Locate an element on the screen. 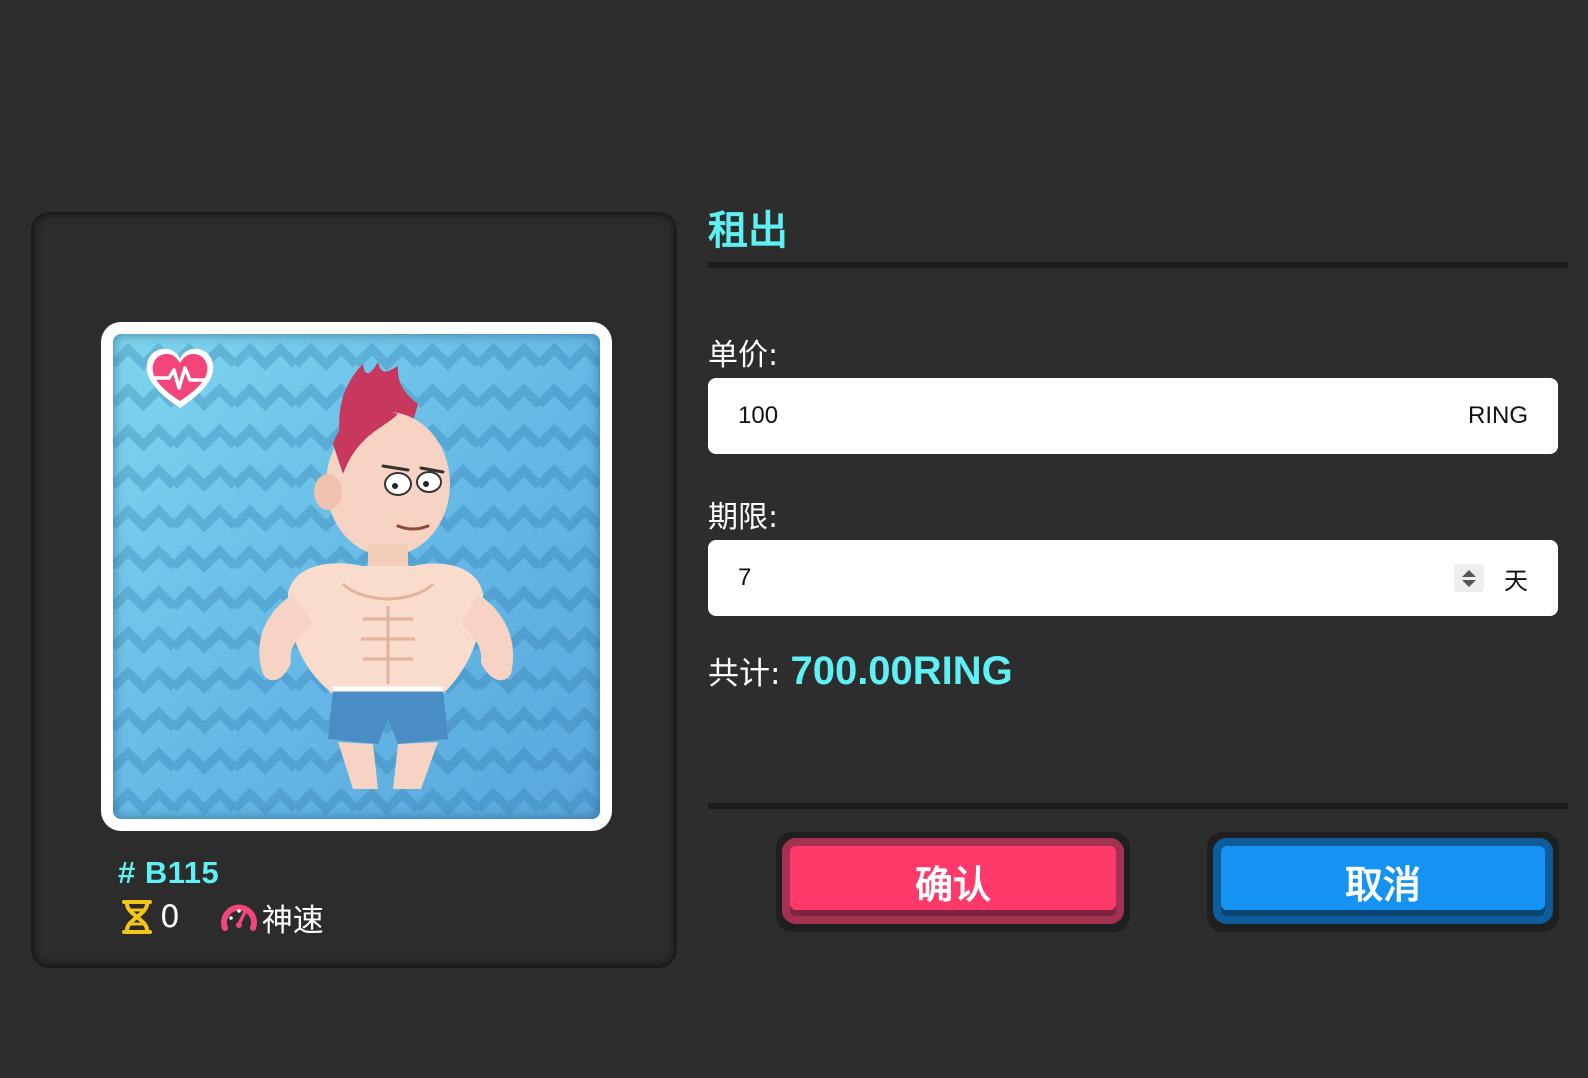  cancel-button-frame: 取消 is located at coordinates (1383, 882).